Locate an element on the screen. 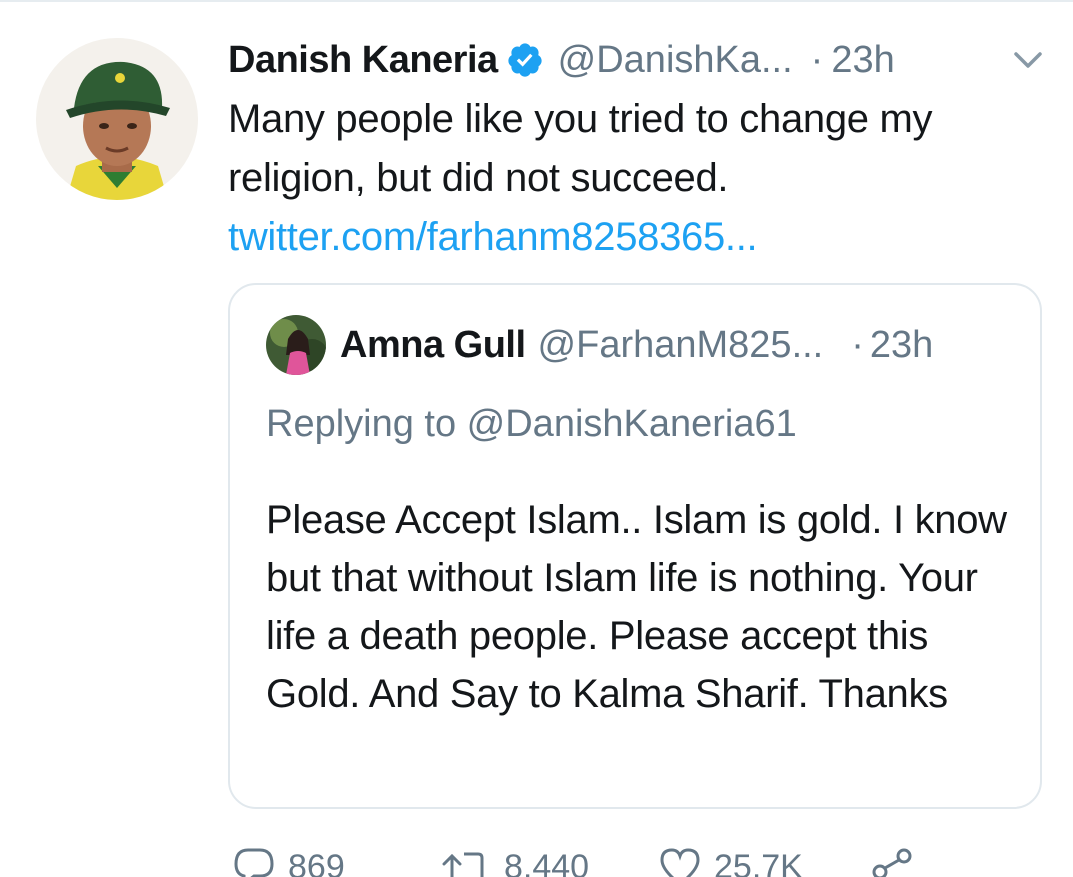 Image resolution: width=1073 pixels, height=877 pixels. like-count: 25.7K is located at coordinates (758, 862).